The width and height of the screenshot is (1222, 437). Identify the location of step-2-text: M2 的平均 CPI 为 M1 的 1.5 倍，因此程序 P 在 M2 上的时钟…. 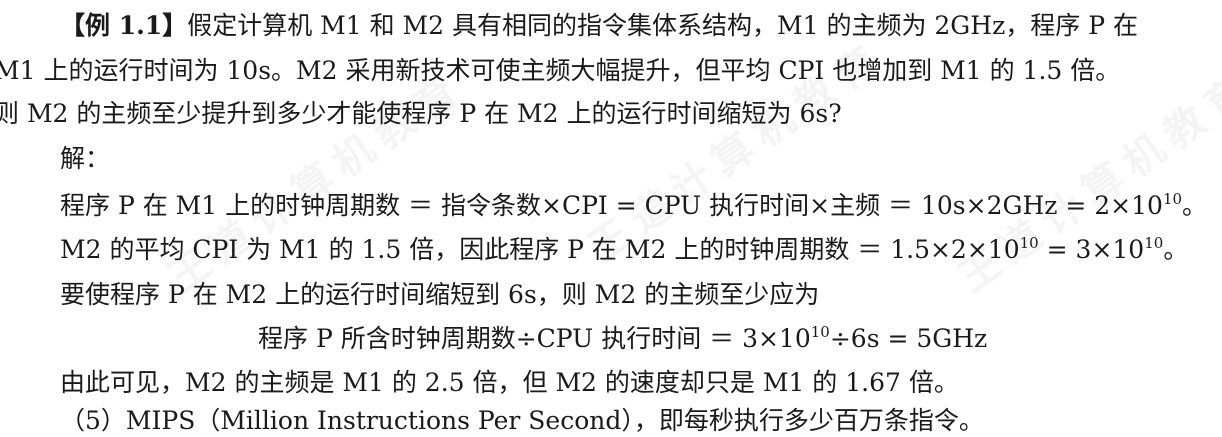
(540, 249).